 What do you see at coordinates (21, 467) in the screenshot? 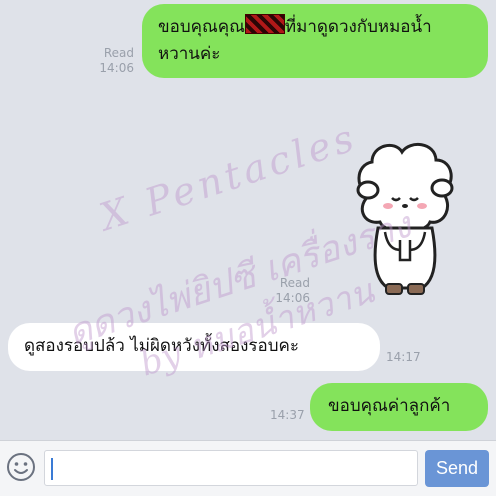
I see `smiley-icon` at bounding box center [21, 467].